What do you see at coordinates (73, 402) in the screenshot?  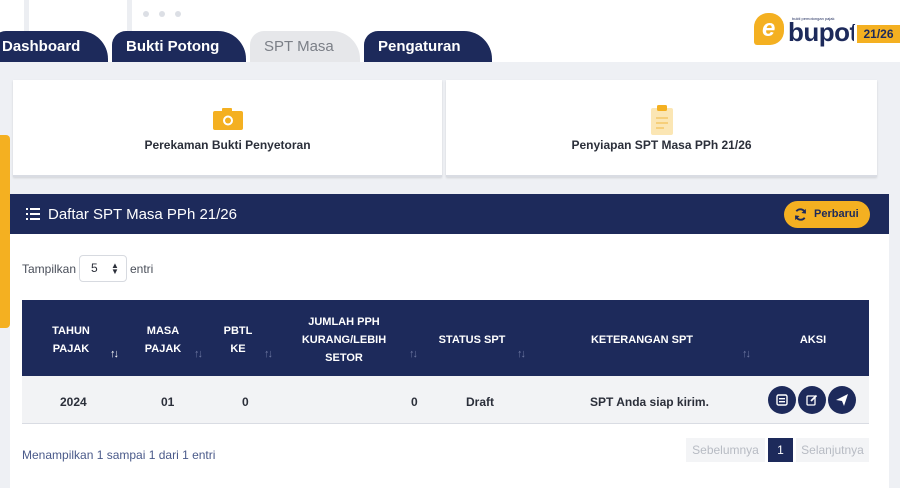 I see `cell-tahun-pajak: 2024` at bounding box center [73, 402].